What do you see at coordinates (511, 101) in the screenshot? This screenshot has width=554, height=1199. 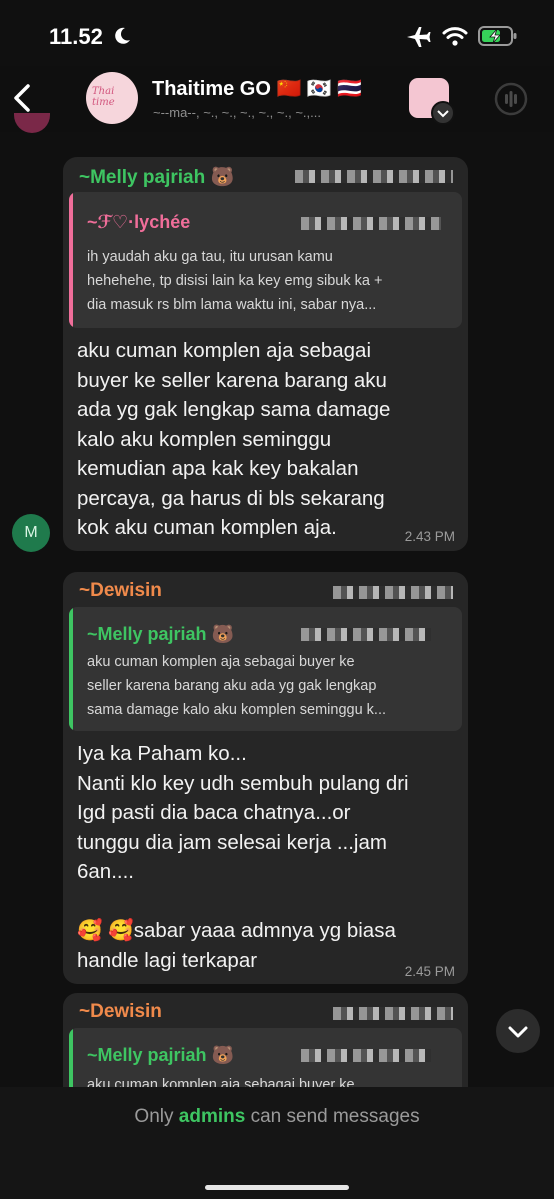 I see `voice-chat-icon` at bounding box center [511, 101].